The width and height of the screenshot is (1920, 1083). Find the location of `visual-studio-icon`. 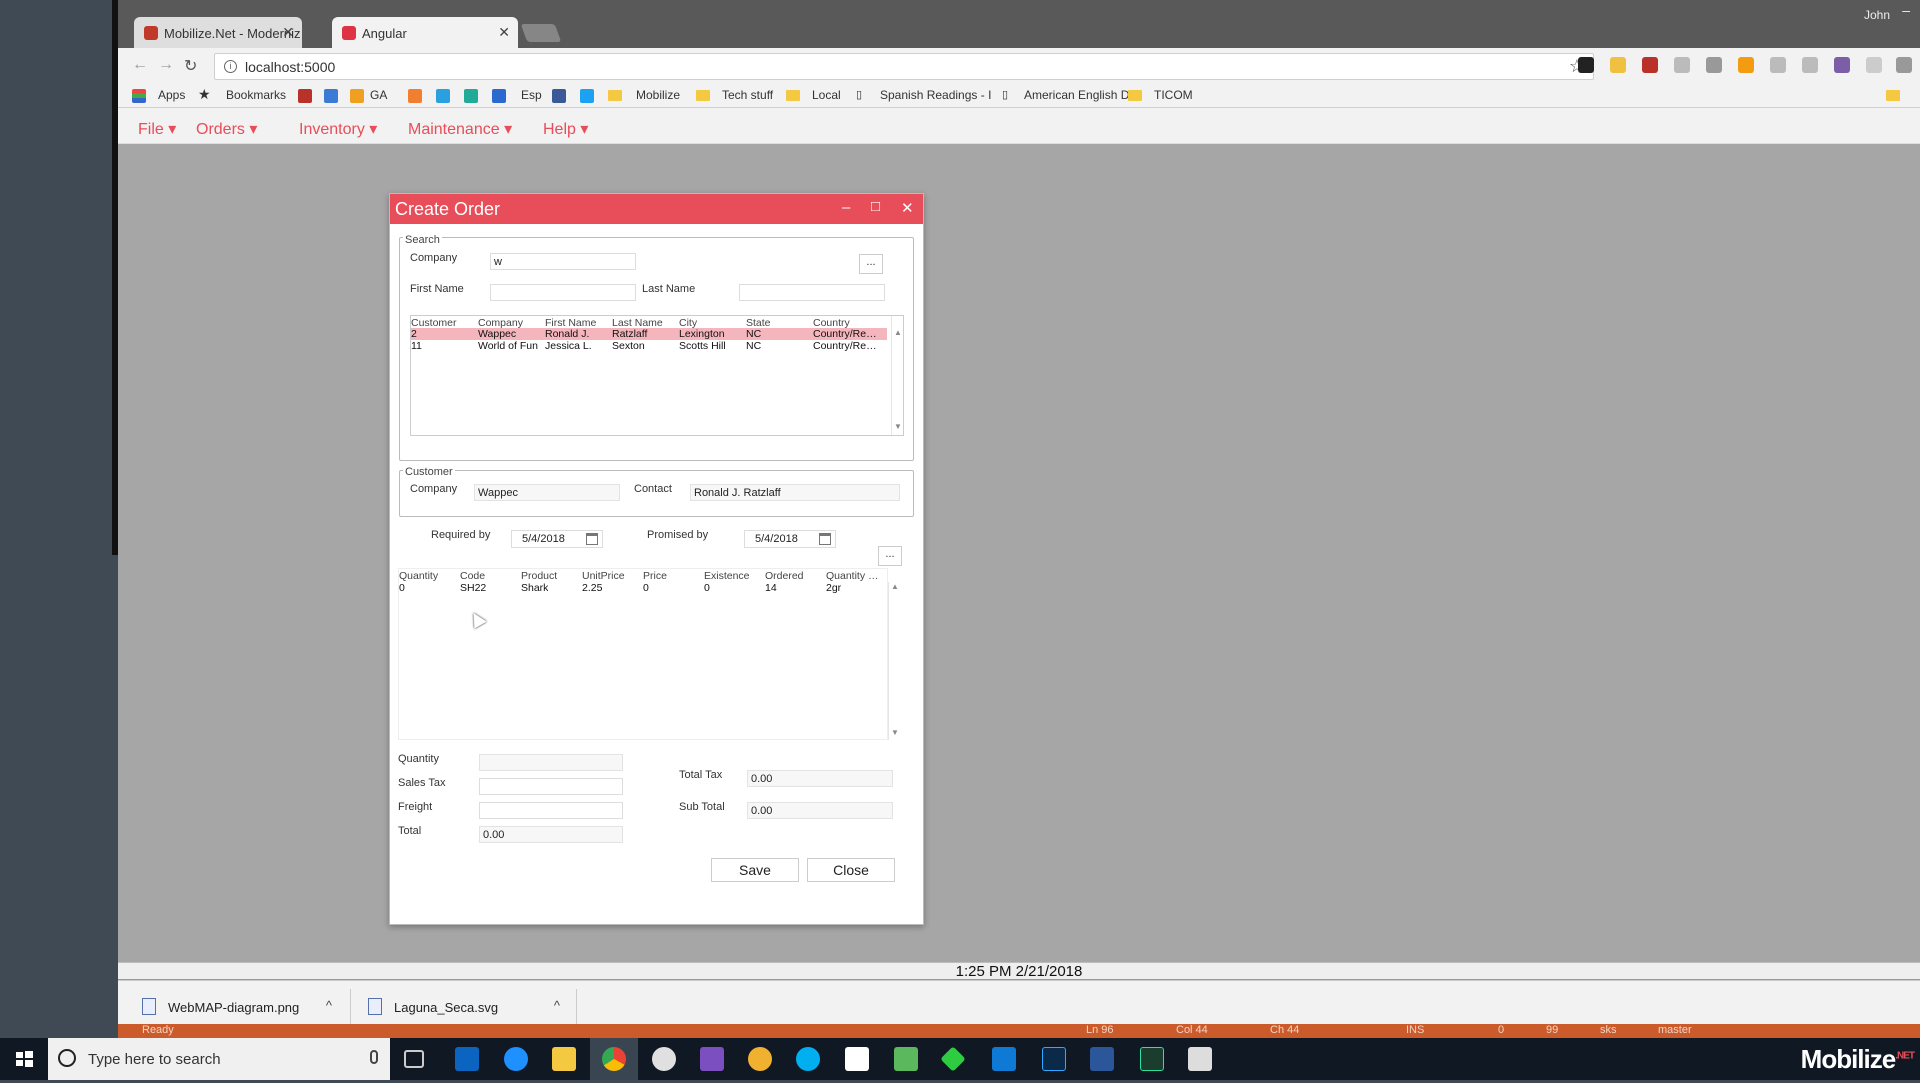

visual-studio-icon is located at coordinates (712, 1059).